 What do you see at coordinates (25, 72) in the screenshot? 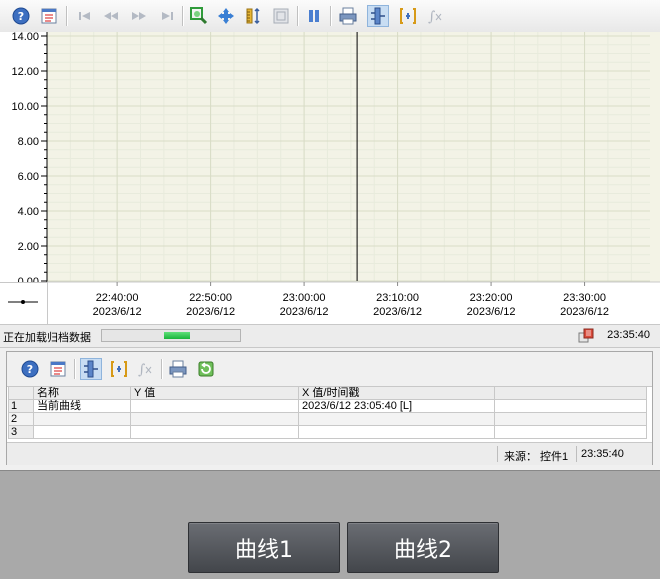
I see `y-tick-label: 12.00` at bounding box center [25, 72].